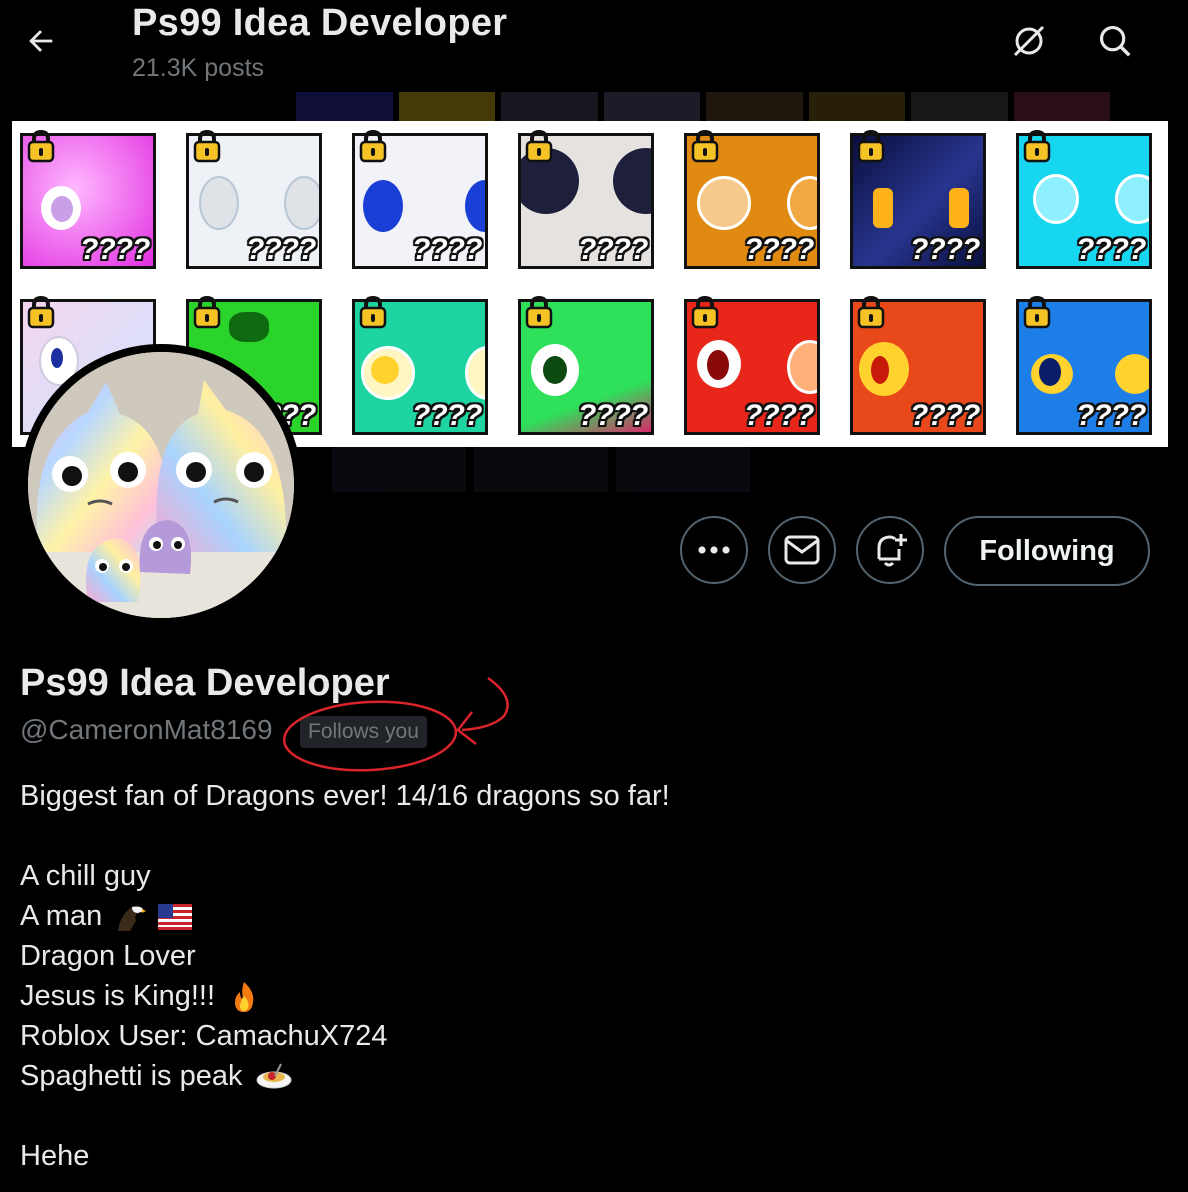  I want to click on search-icon, so click(1115, 41).